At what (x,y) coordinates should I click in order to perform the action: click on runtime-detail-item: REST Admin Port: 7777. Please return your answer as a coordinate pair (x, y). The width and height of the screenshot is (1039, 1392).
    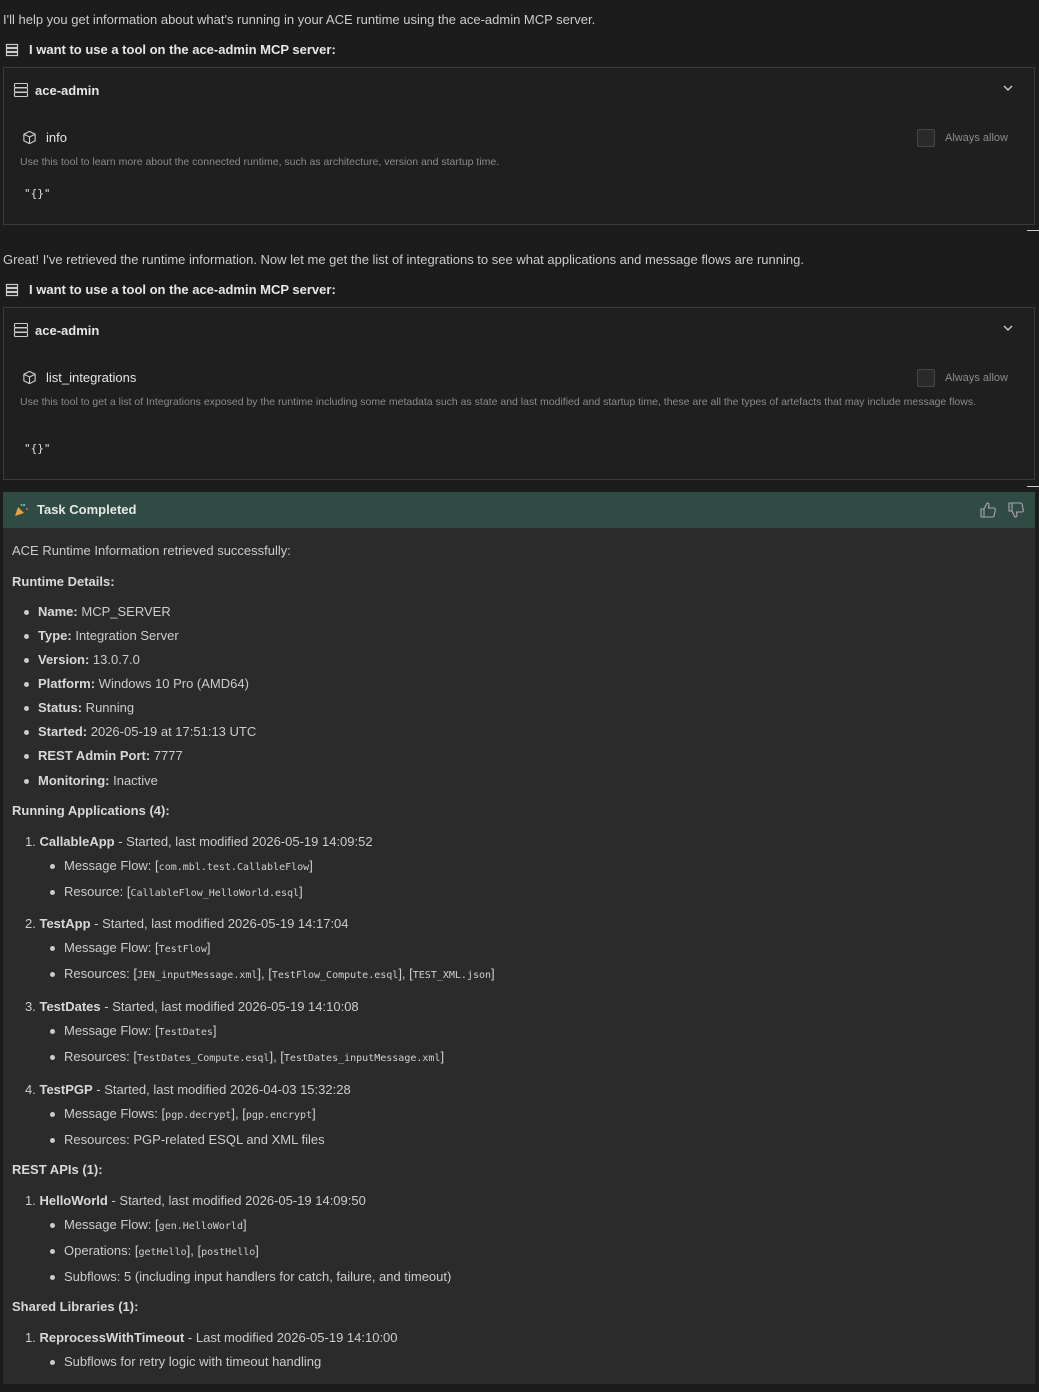
    Looking at the image, I should click on (103, 755).